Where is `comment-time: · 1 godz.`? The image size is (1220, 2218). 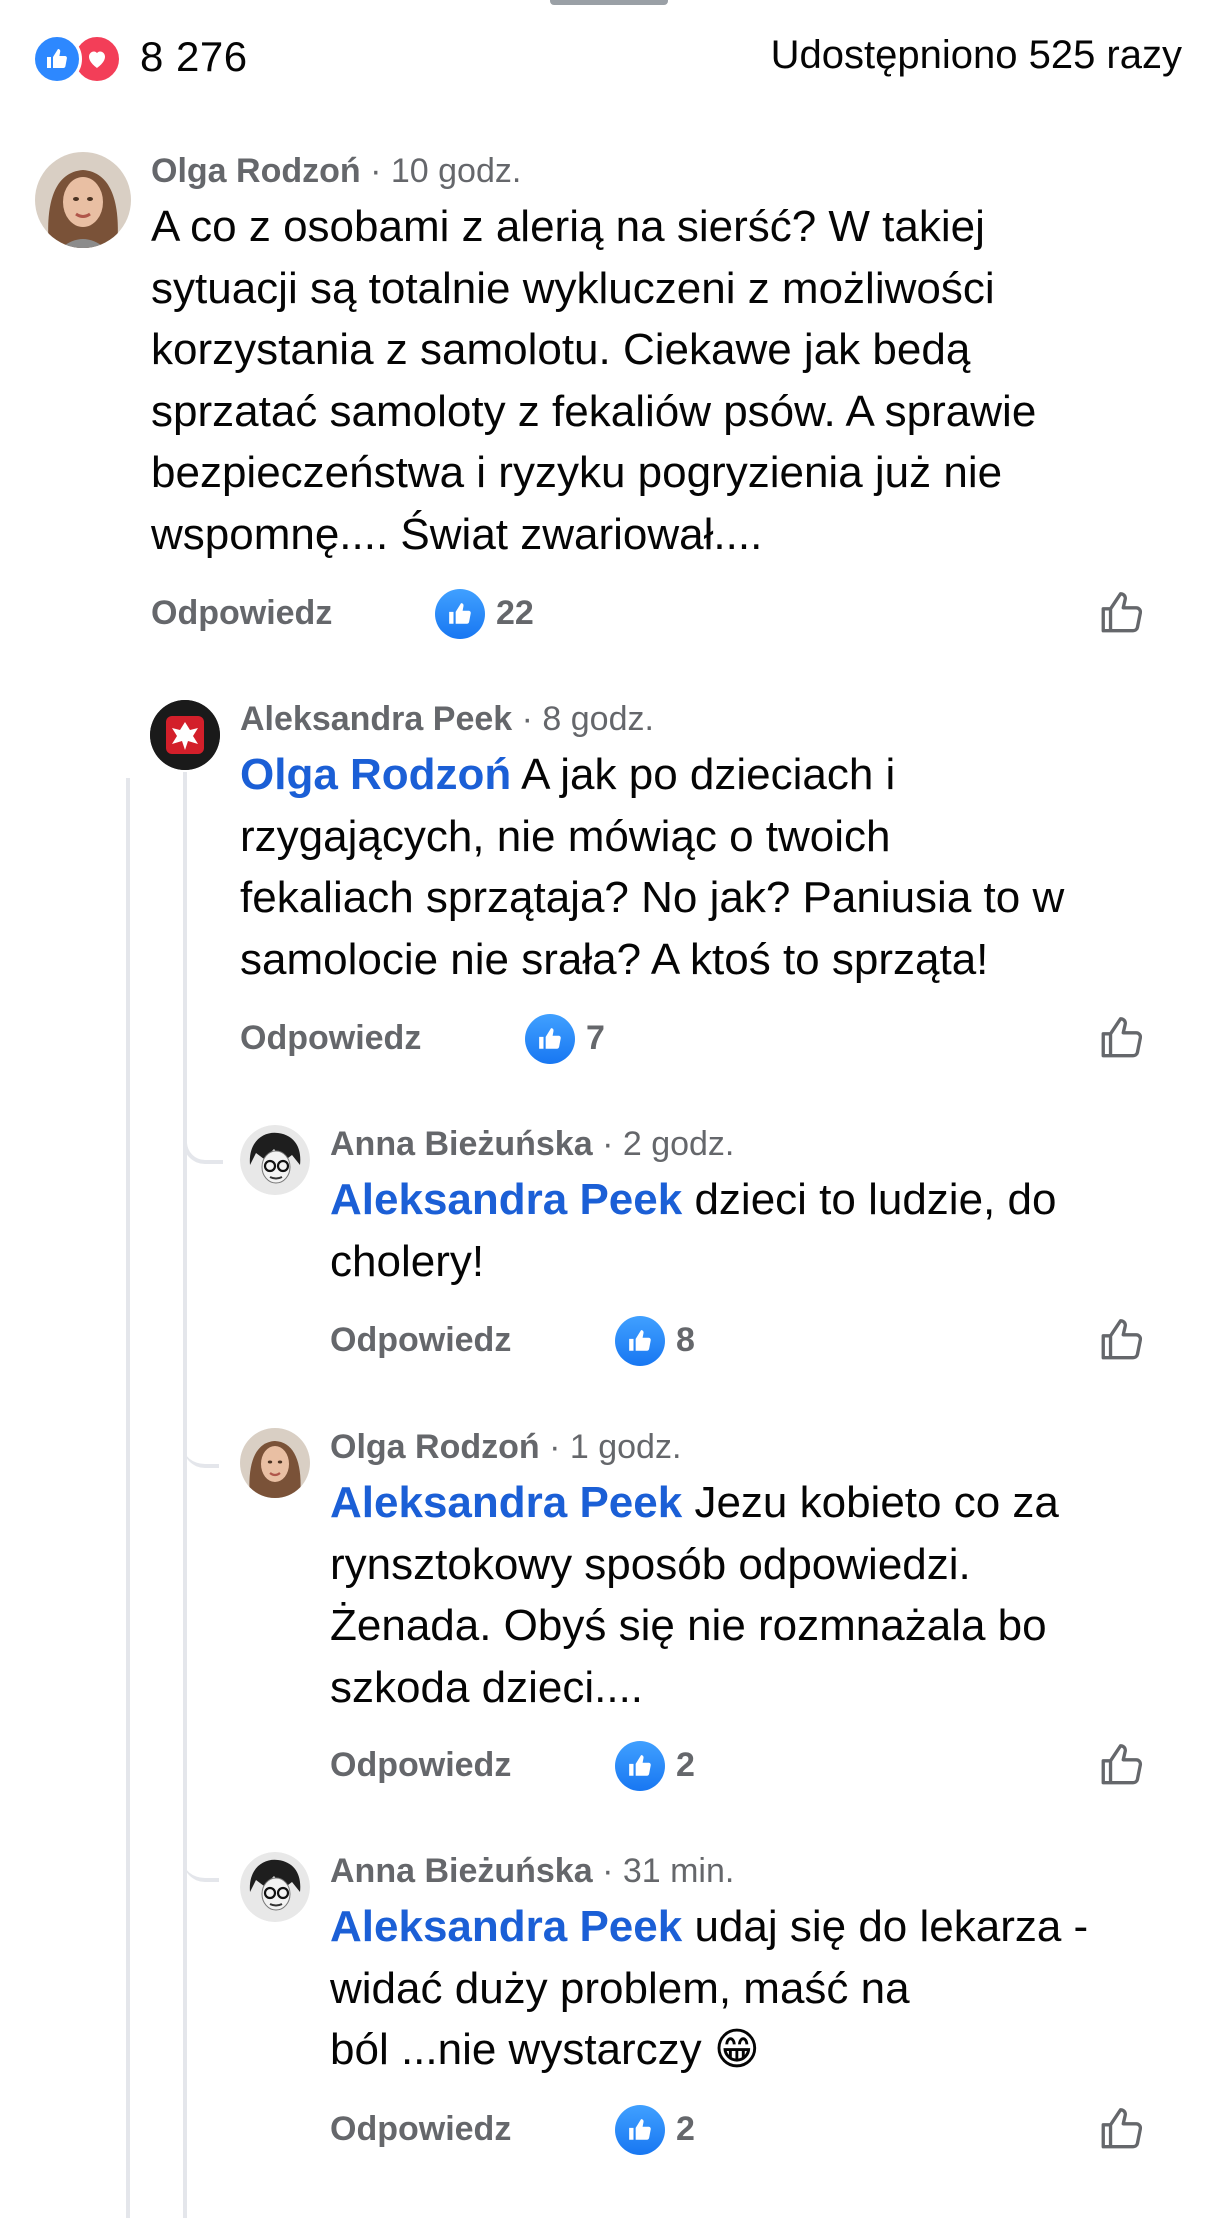 comment-time: · 1 godz. is located at coordinates (615, 1447).